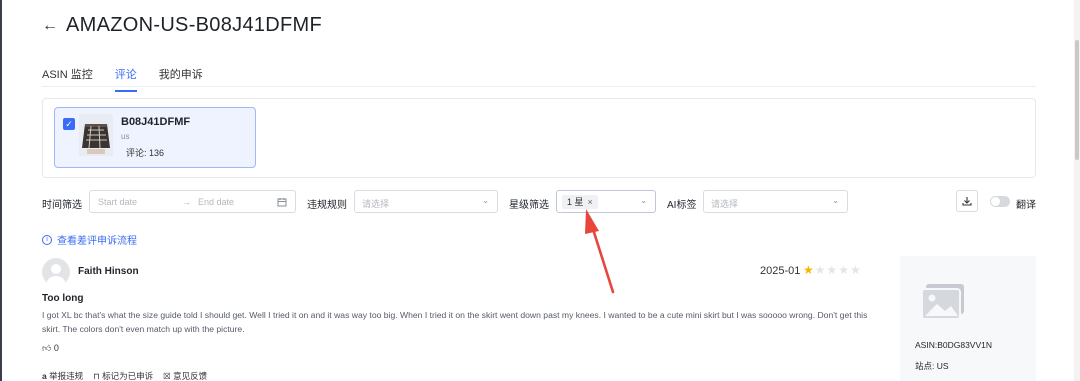 The width and height of the screenshot is (1080, 381). I want to click on feedback-button: ☒ 意见反馈, so click(185, 375).